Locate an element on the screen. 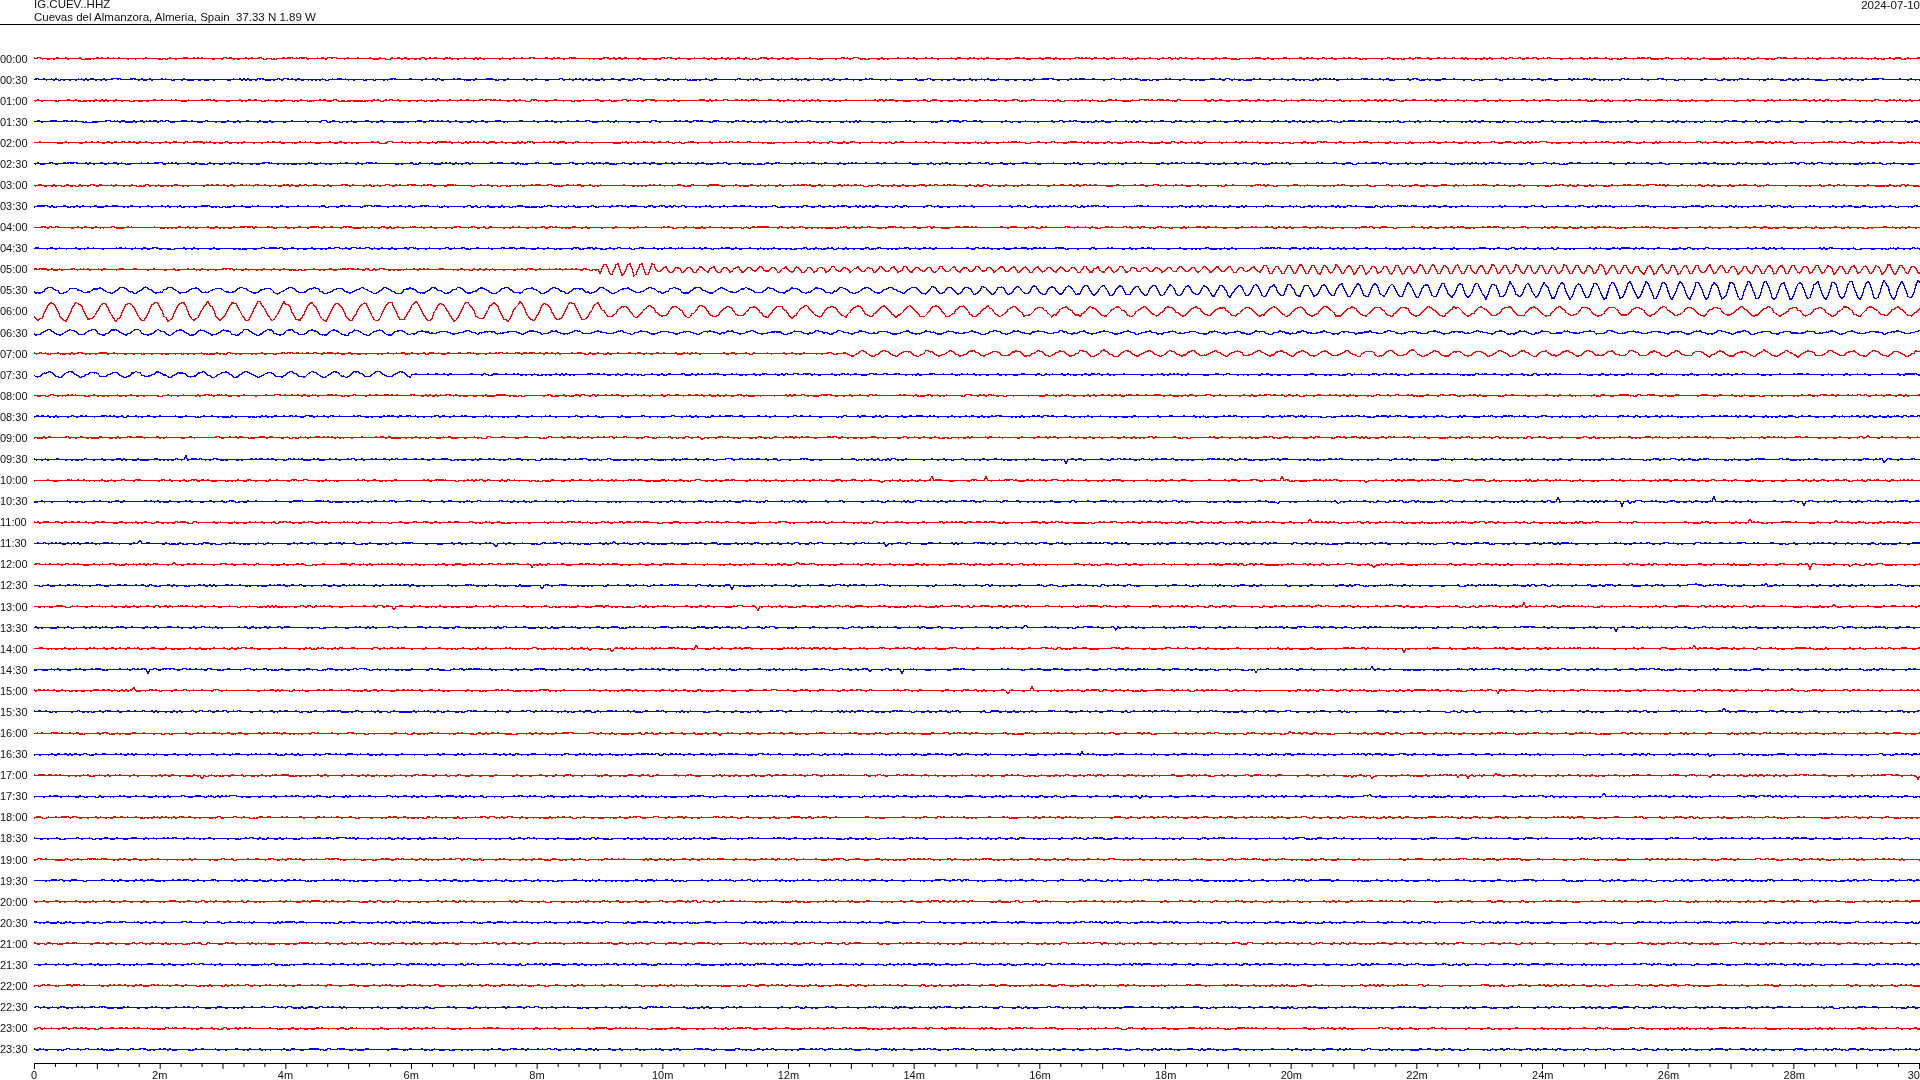 The width and height of the screenshot is (1920, 1080). axis-label: 4m is located at coordinates (285, 1074).